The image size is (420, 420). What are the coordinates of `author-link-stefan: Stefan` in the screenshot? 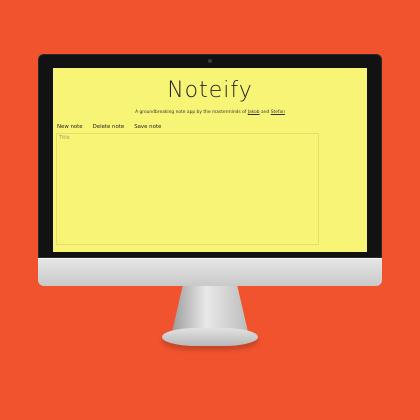 It's located at (278, 112).